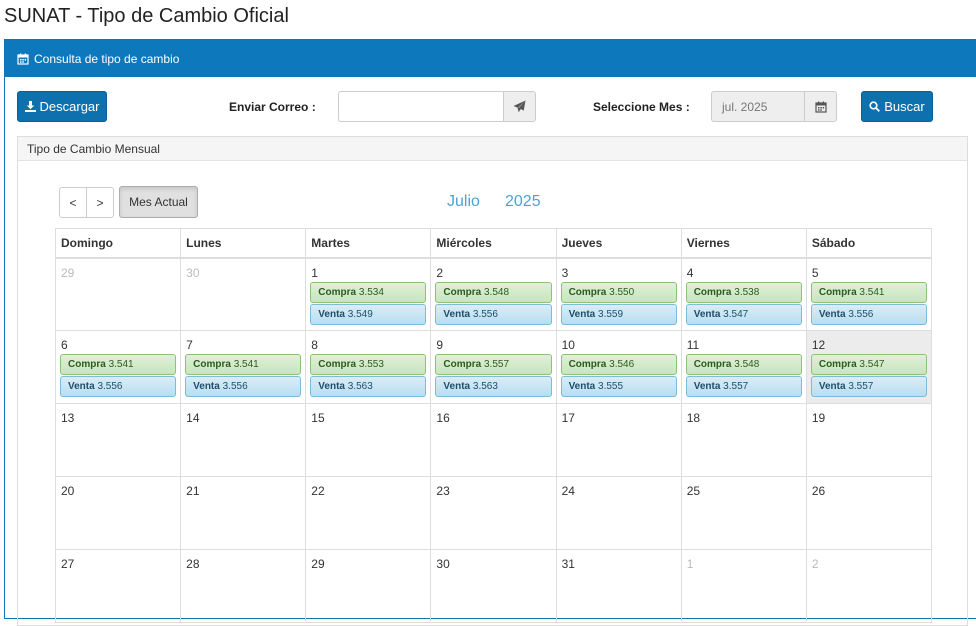 The image size is (976, 626). I want to click on search-label: Buscar, so click(904, 106).